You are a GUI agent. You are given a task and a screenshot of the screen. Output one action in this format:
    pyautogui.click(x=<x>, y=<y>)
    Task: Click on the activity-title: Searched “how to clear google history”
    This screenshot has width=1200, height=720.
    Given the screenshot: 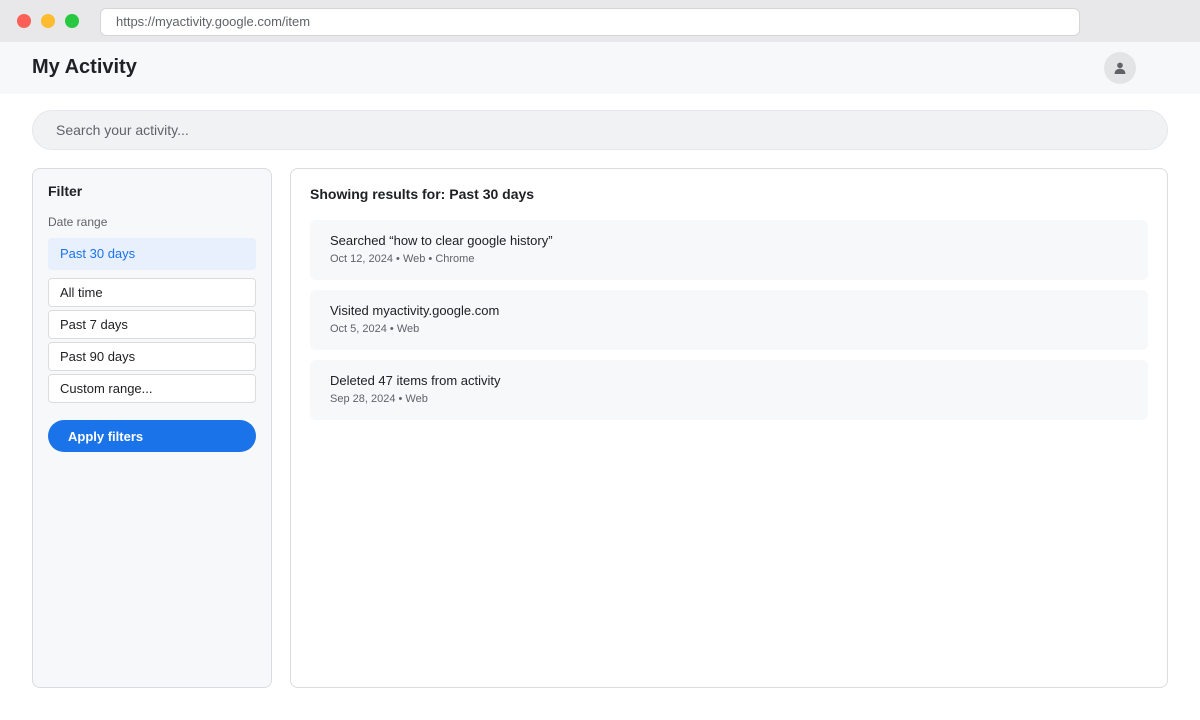 What is the action you would take?
    pyautogui.click(x=441, y=240)
    